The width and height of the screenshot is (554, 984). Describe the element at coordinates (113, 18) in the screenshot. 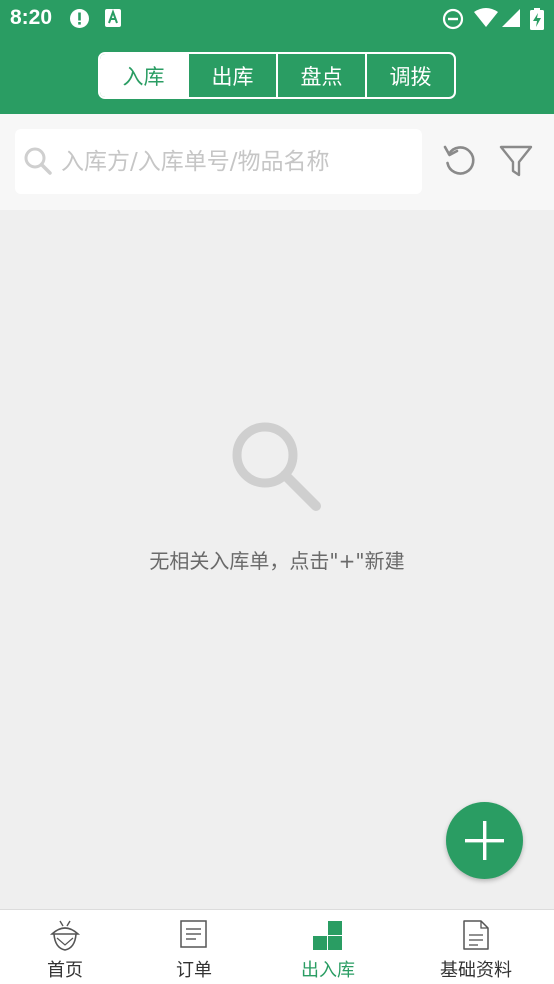

I see `app-notification-icon` at that location.